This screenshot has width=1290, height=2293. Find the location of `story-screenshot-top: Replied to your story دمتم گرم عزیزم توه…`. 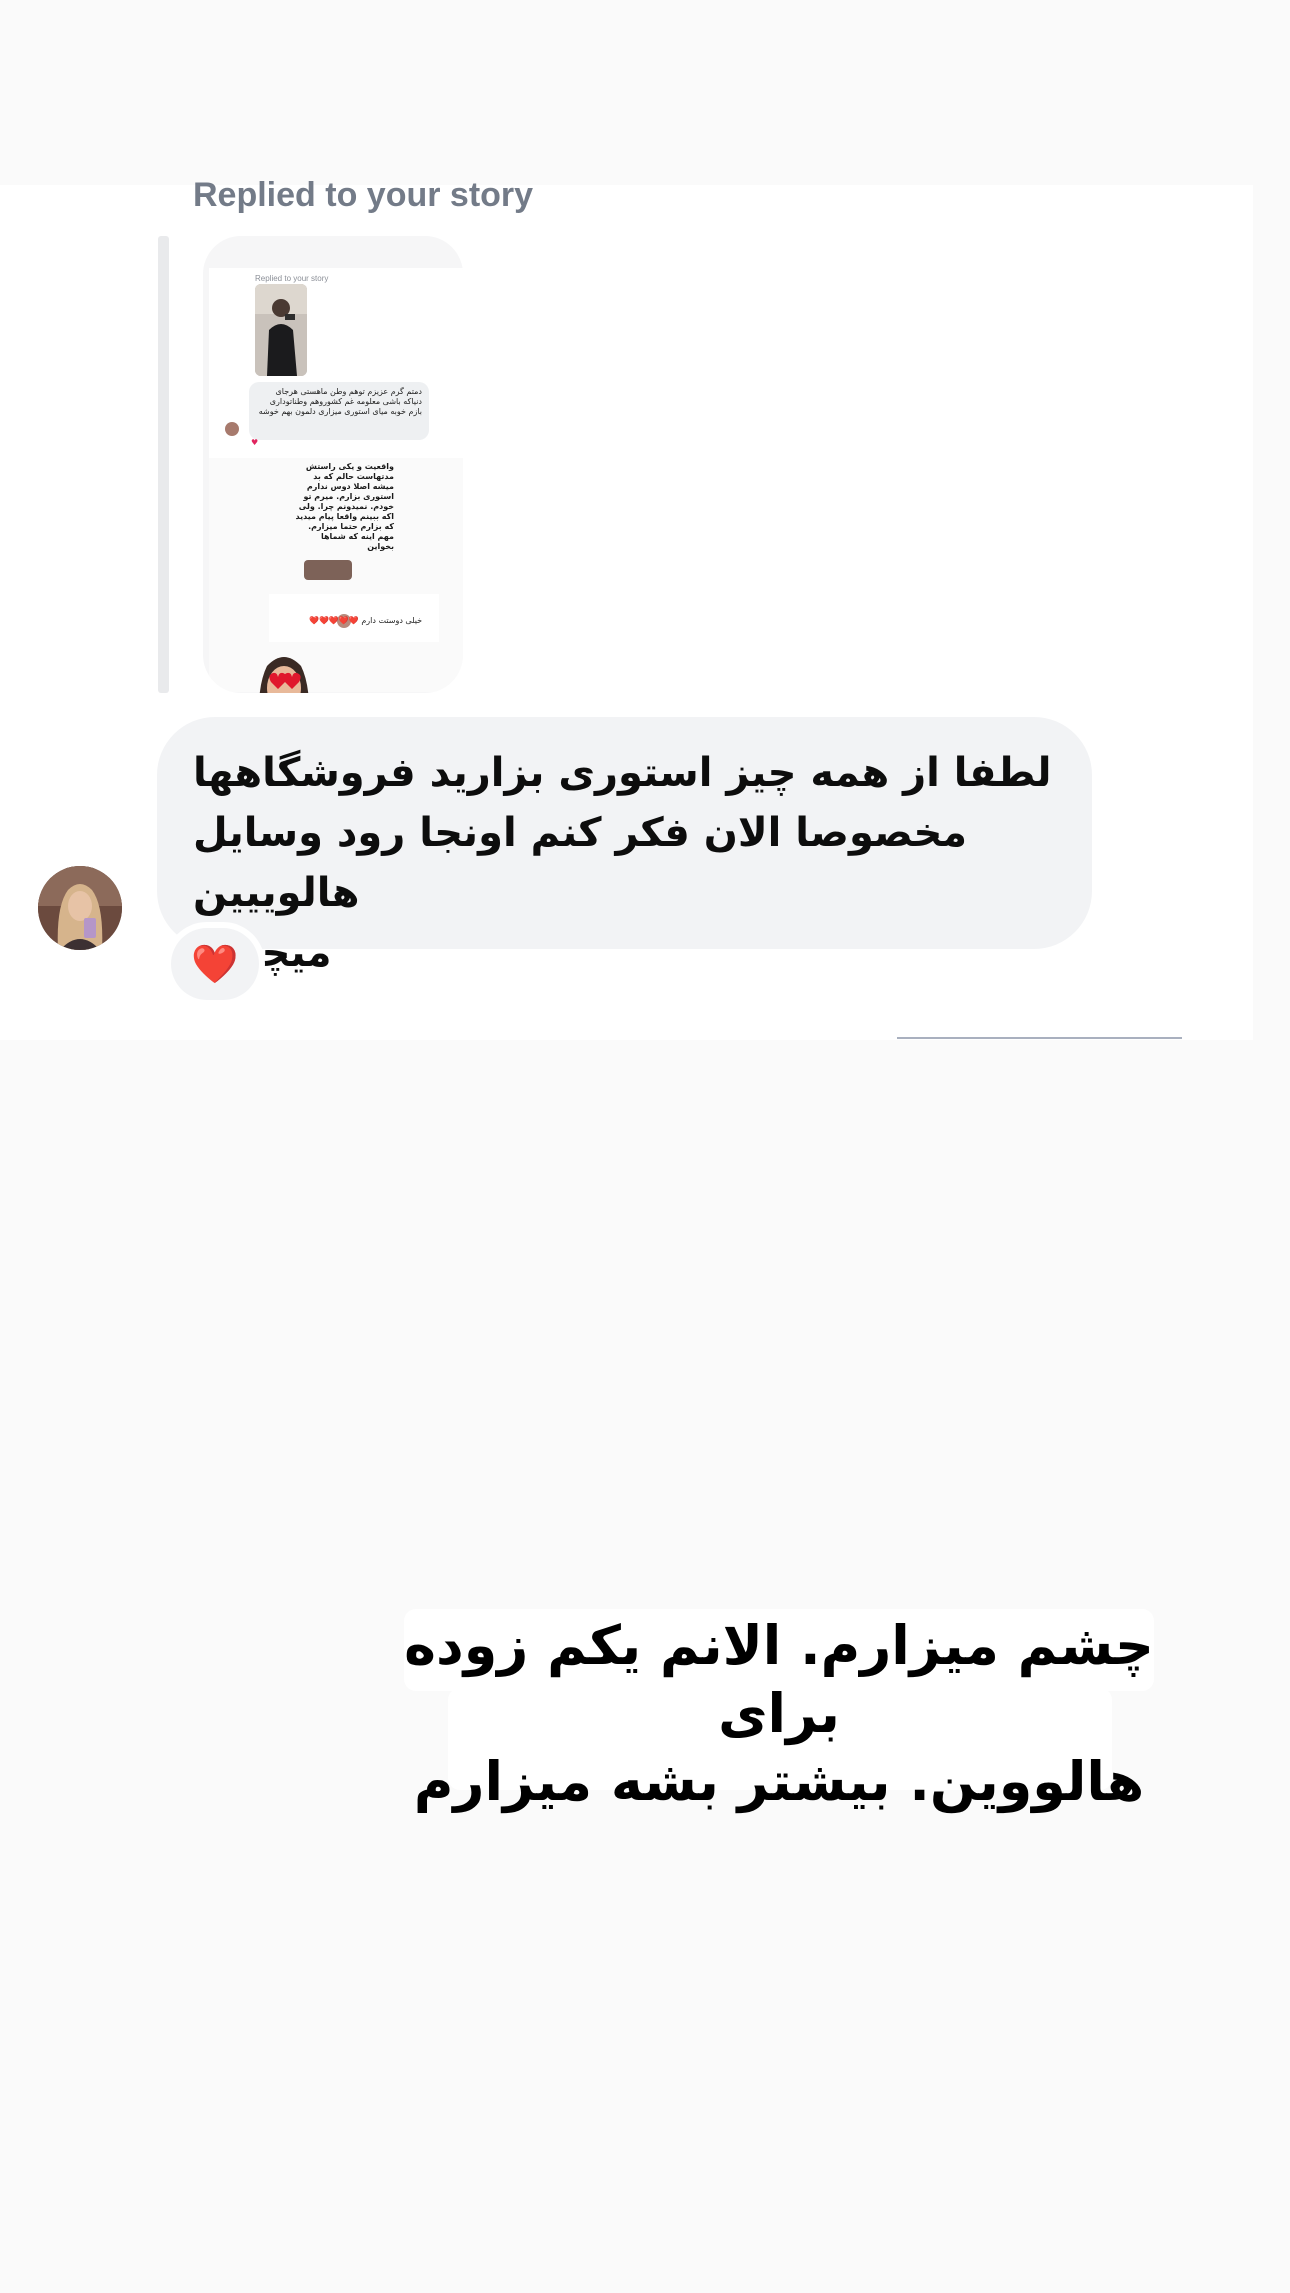

story-screenshot-top: Replied to your story دمتم گرم عزیزم توه… is located at coordinates (336, 362).